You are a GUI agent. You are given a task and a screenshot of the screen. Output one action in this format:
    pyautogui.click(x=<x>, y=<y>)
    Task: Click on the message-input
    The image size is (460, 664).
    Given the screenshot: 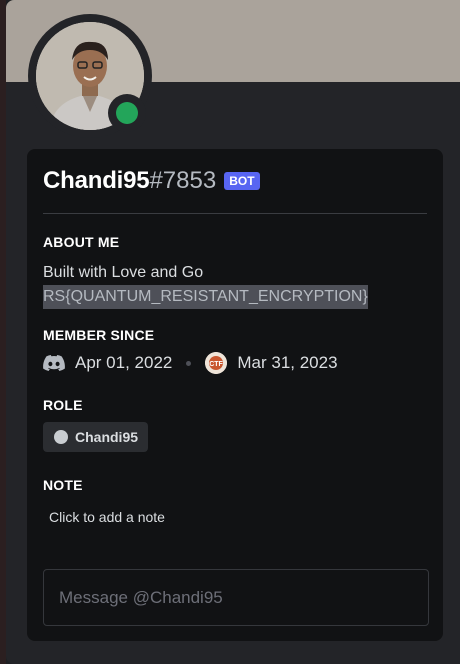 What is the action you would take?
    pyautogui.click(x=236, y=597)
    